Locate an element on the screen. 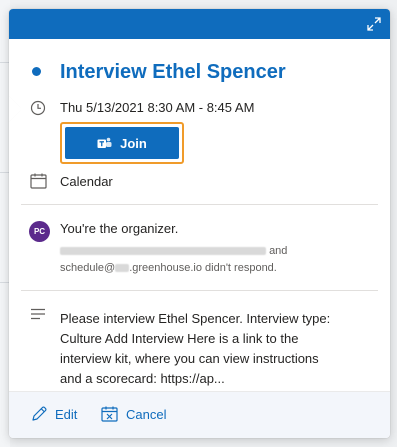 The image size is (397, 447). join-button-focus-ring: Join is located at coordinates (122, 143).